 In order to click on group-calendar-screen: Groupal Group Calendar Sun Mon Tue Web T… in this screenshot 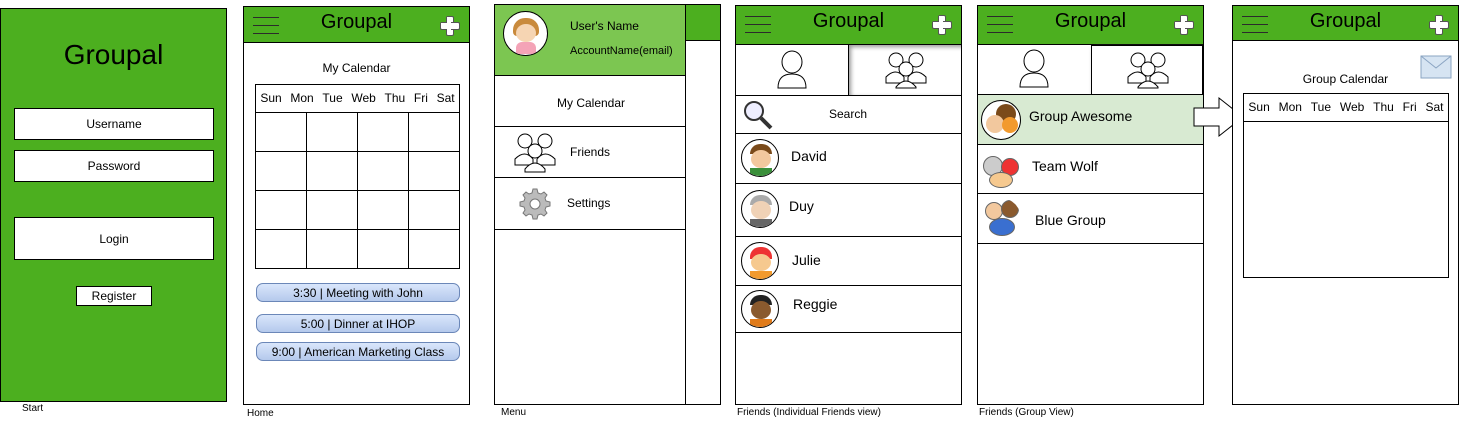, I will do `click(1345, 205)`.